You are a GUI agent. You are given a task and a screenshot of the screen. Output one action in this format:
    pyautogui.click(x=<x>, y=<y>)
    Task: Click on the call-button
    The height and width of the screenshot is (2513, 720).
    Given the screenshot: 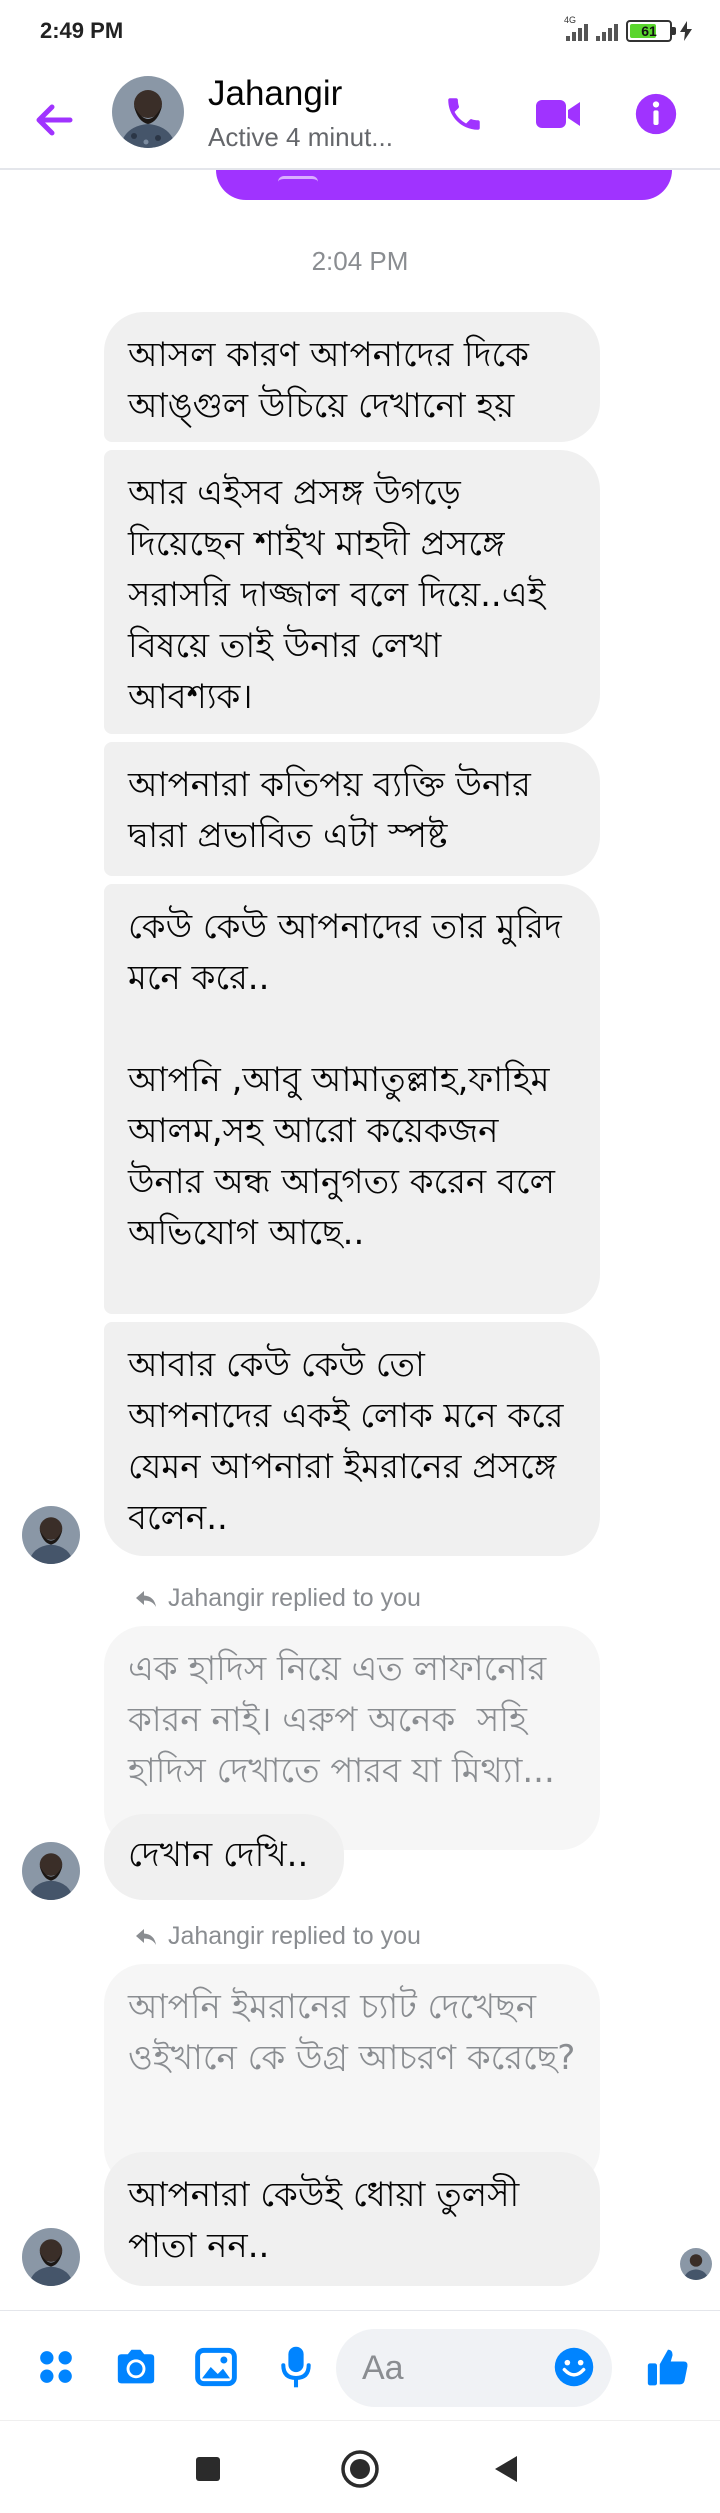 What is the action you would take?
    pyautogui.click(x=464, y=114)
    